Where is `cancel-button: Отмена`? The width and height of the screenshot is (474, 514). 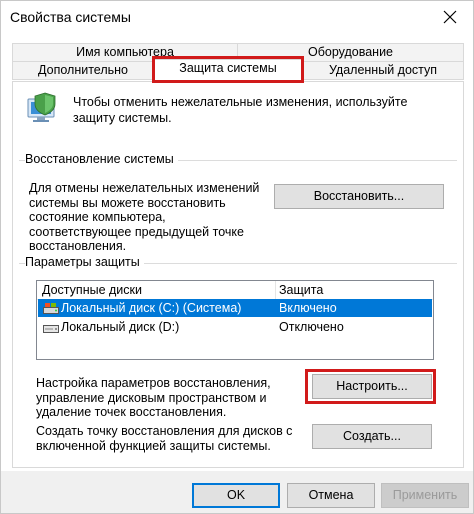
cancel-button: Отмена is located at coordinates (331, 495).